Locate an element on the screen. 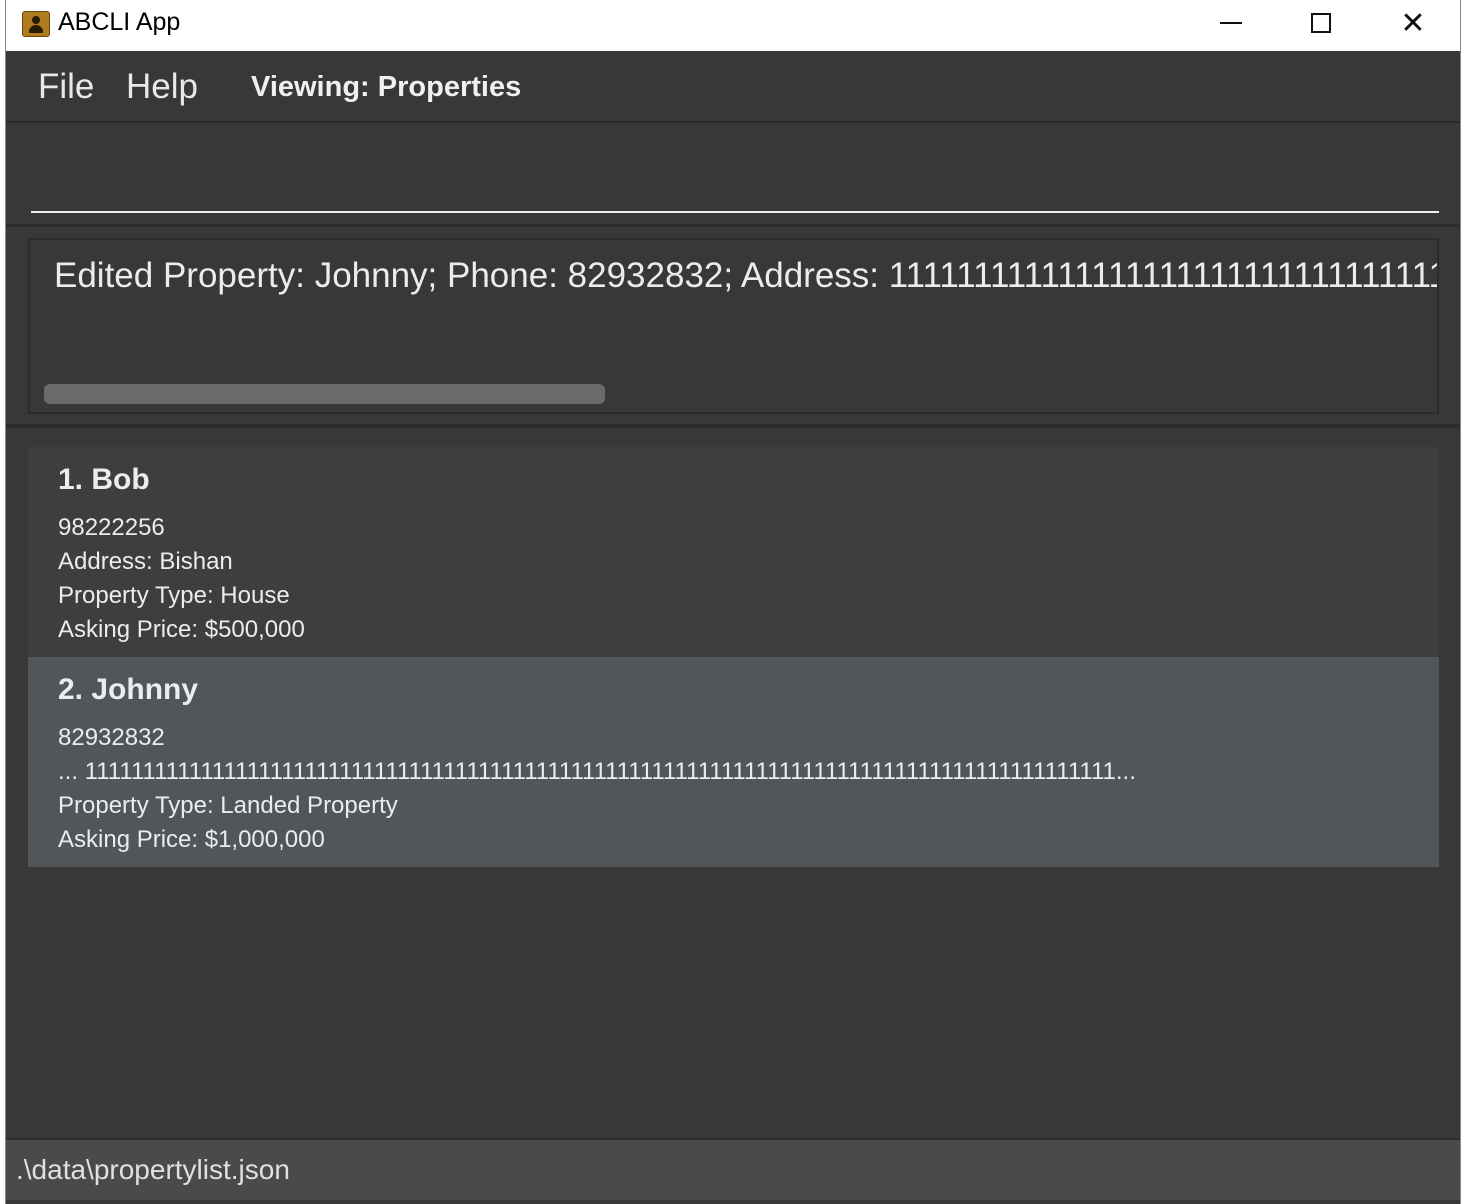  property-name: 2. Johnny is located at coordinates (128, 689).